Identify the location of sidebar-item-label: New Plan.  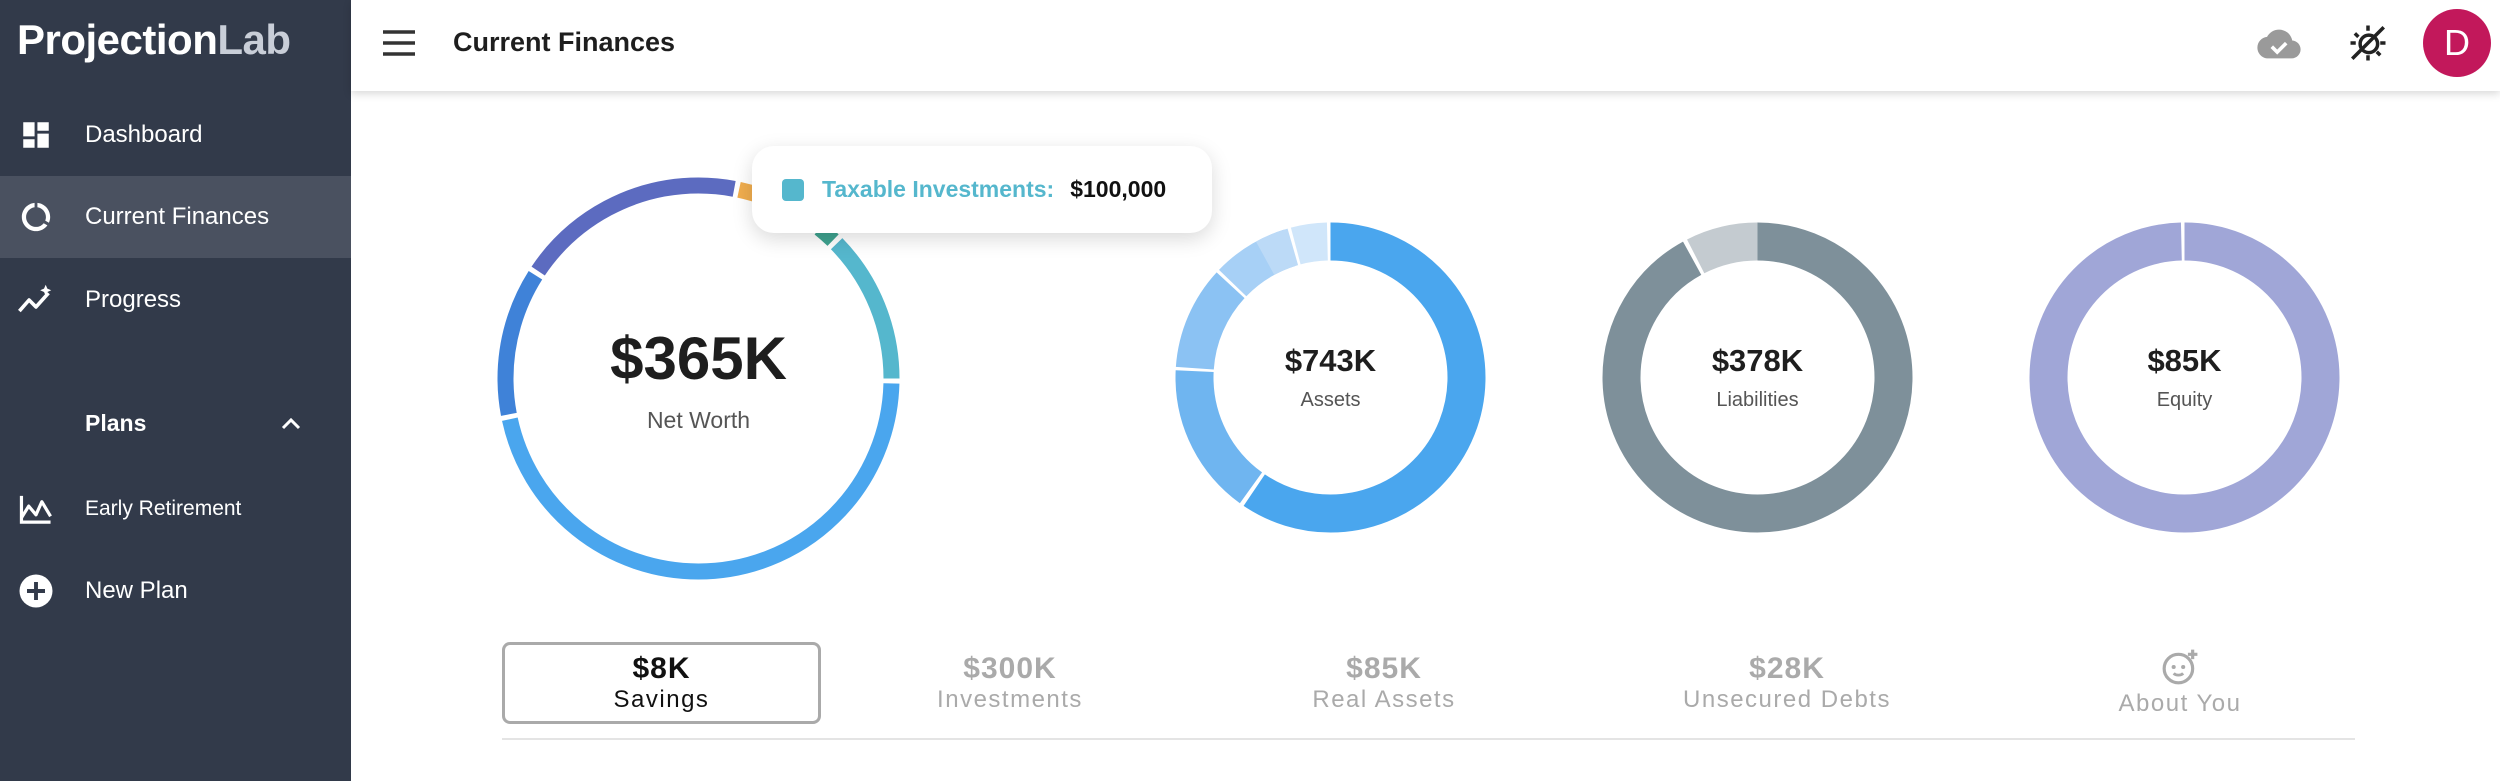
(136, 590).